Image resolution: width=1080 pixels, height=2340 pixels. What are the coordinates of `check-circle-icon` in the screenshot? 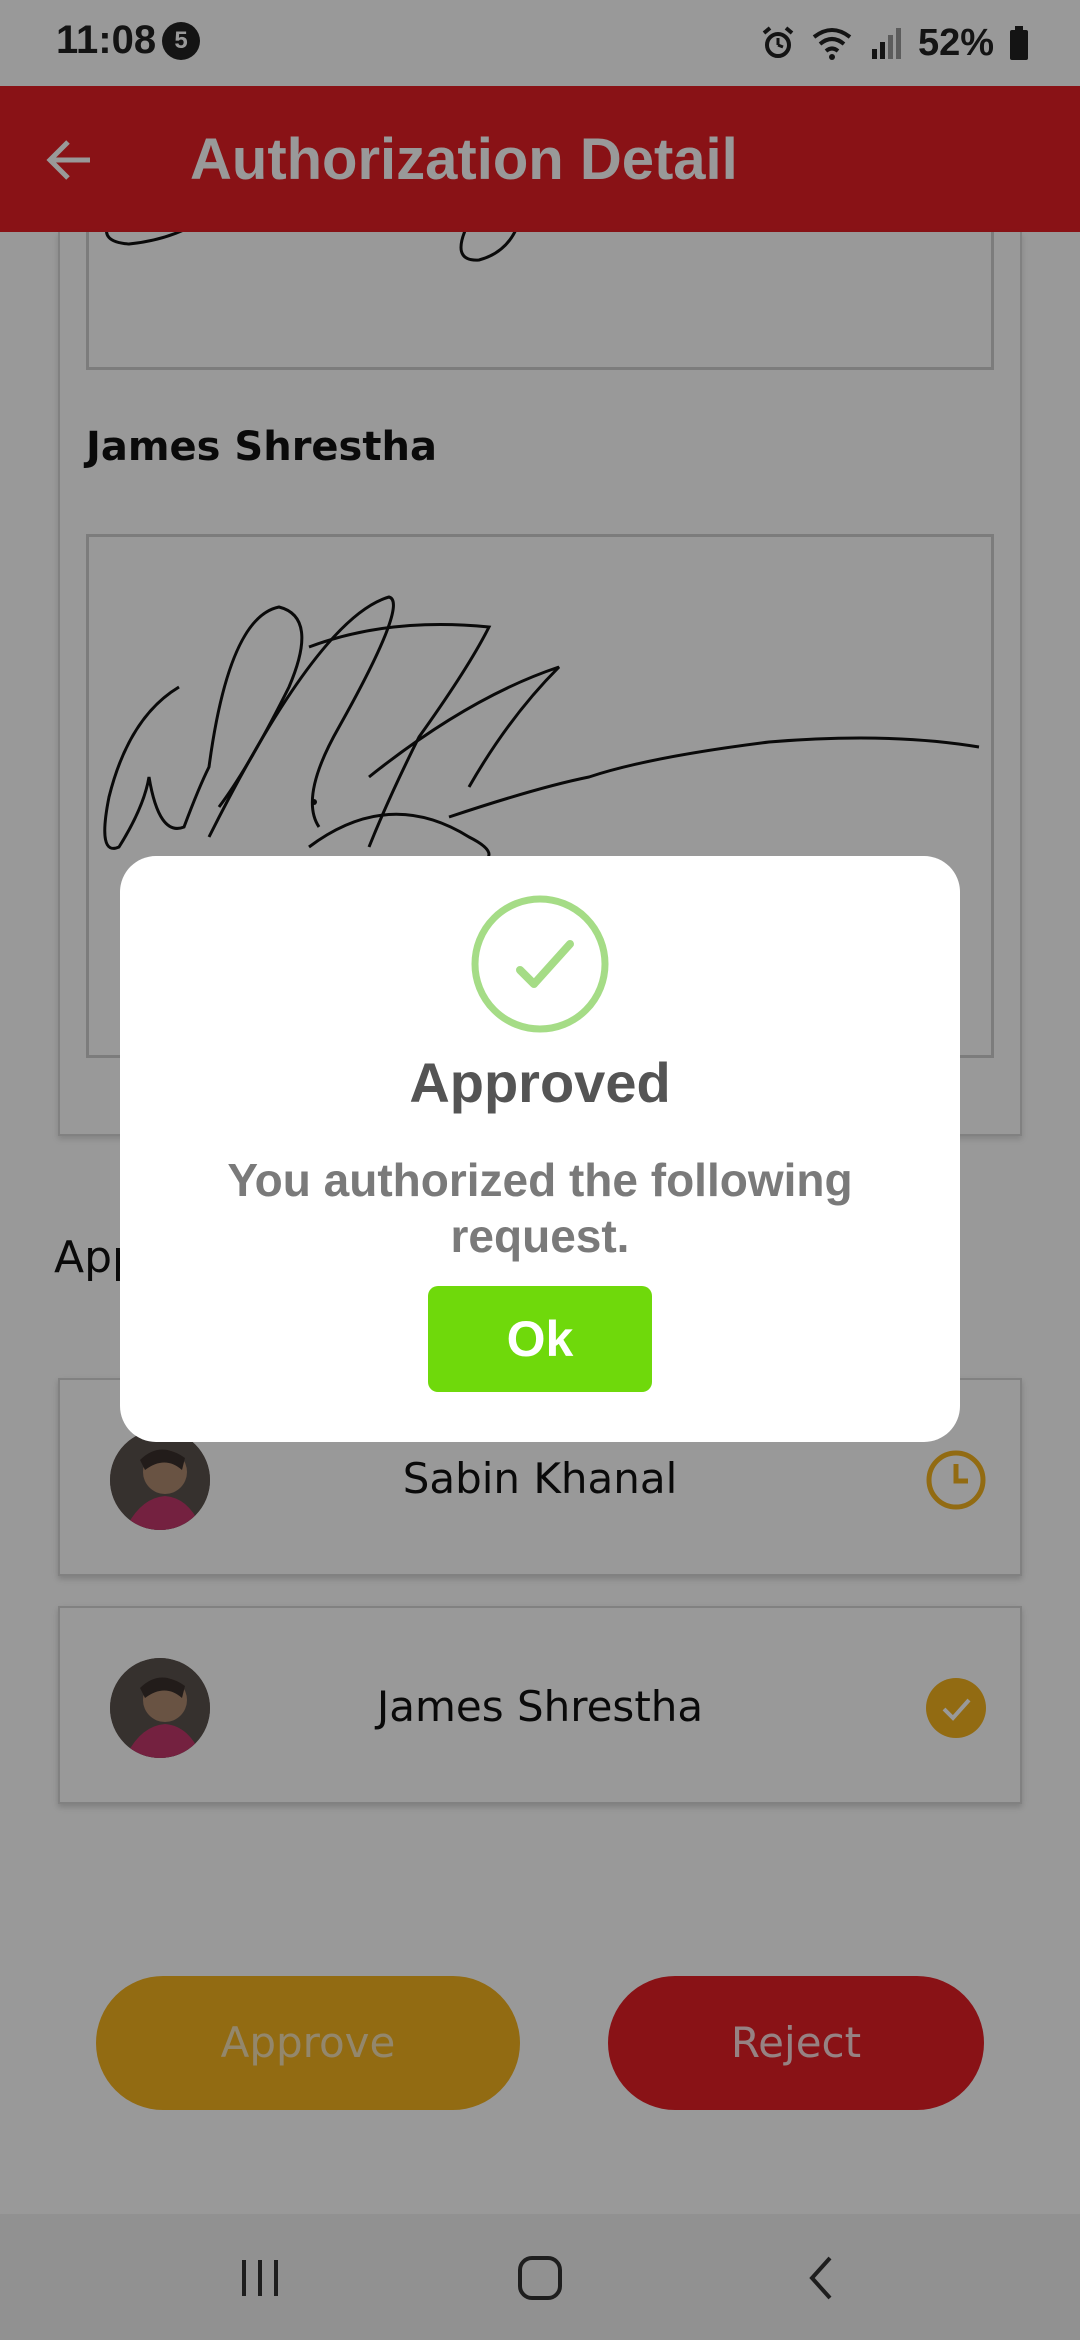 It's located at (540, 964).